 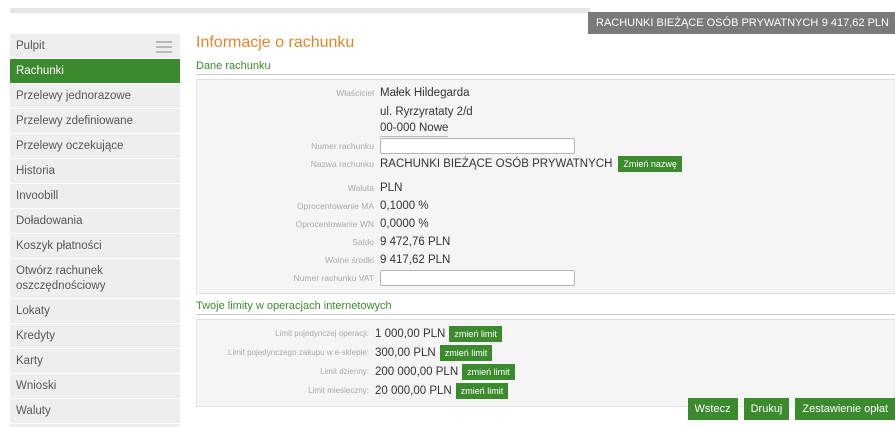 What do you see at coordinates (426, 112) in the screenshot?
I see `address-line1: ul. Ryrzyratаty 2/d` at bounding box center [426, 112].